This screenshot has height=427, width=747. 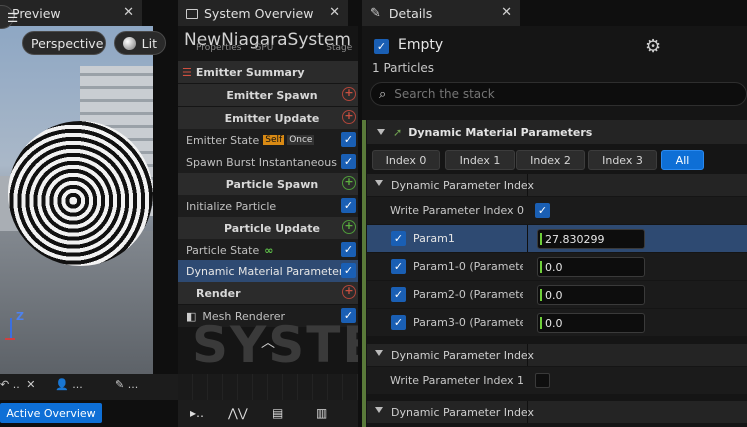 What do you see at coordinates (218, 48) in the screenshot?
I see `subtab-properties: Properties` at bounding box center [218, 48].